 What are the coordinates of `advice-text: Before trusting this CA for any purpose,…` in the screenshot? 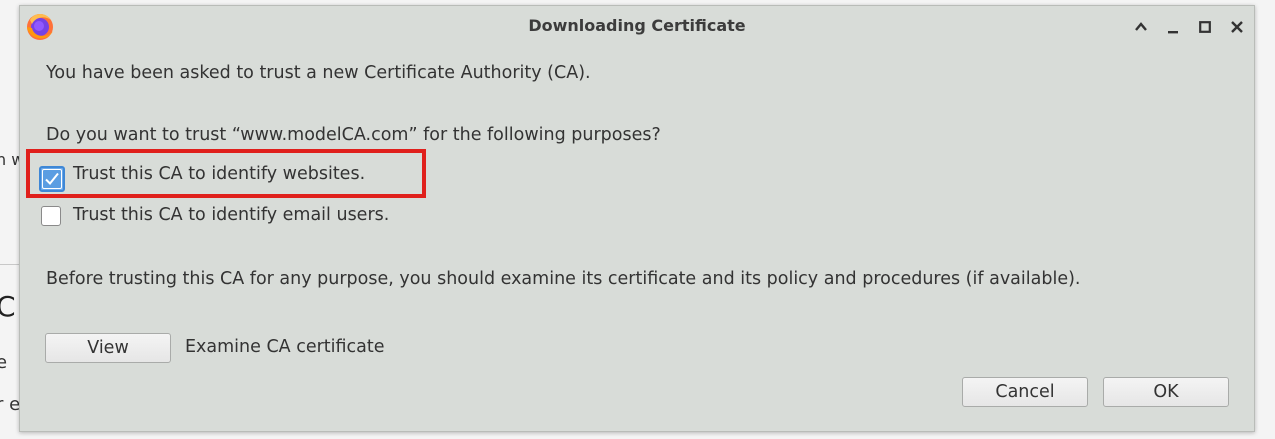 It's located at (563, 279).